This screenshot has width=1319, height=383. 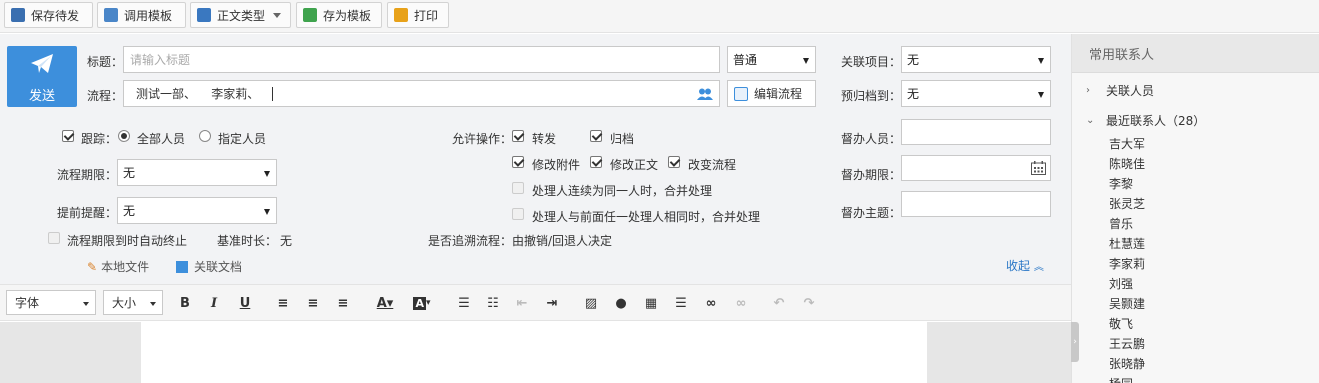 I want to click on modify-body-checkbox, so click(x=596, y=162).